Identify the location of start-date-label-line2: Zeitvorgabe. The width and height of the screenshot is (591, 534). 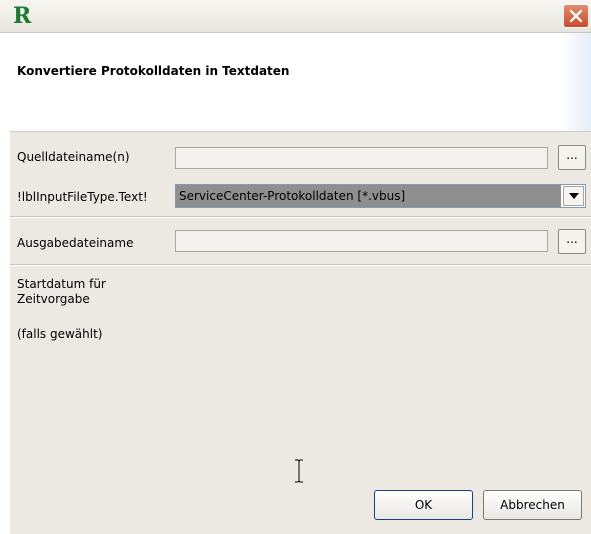
(53, 299).